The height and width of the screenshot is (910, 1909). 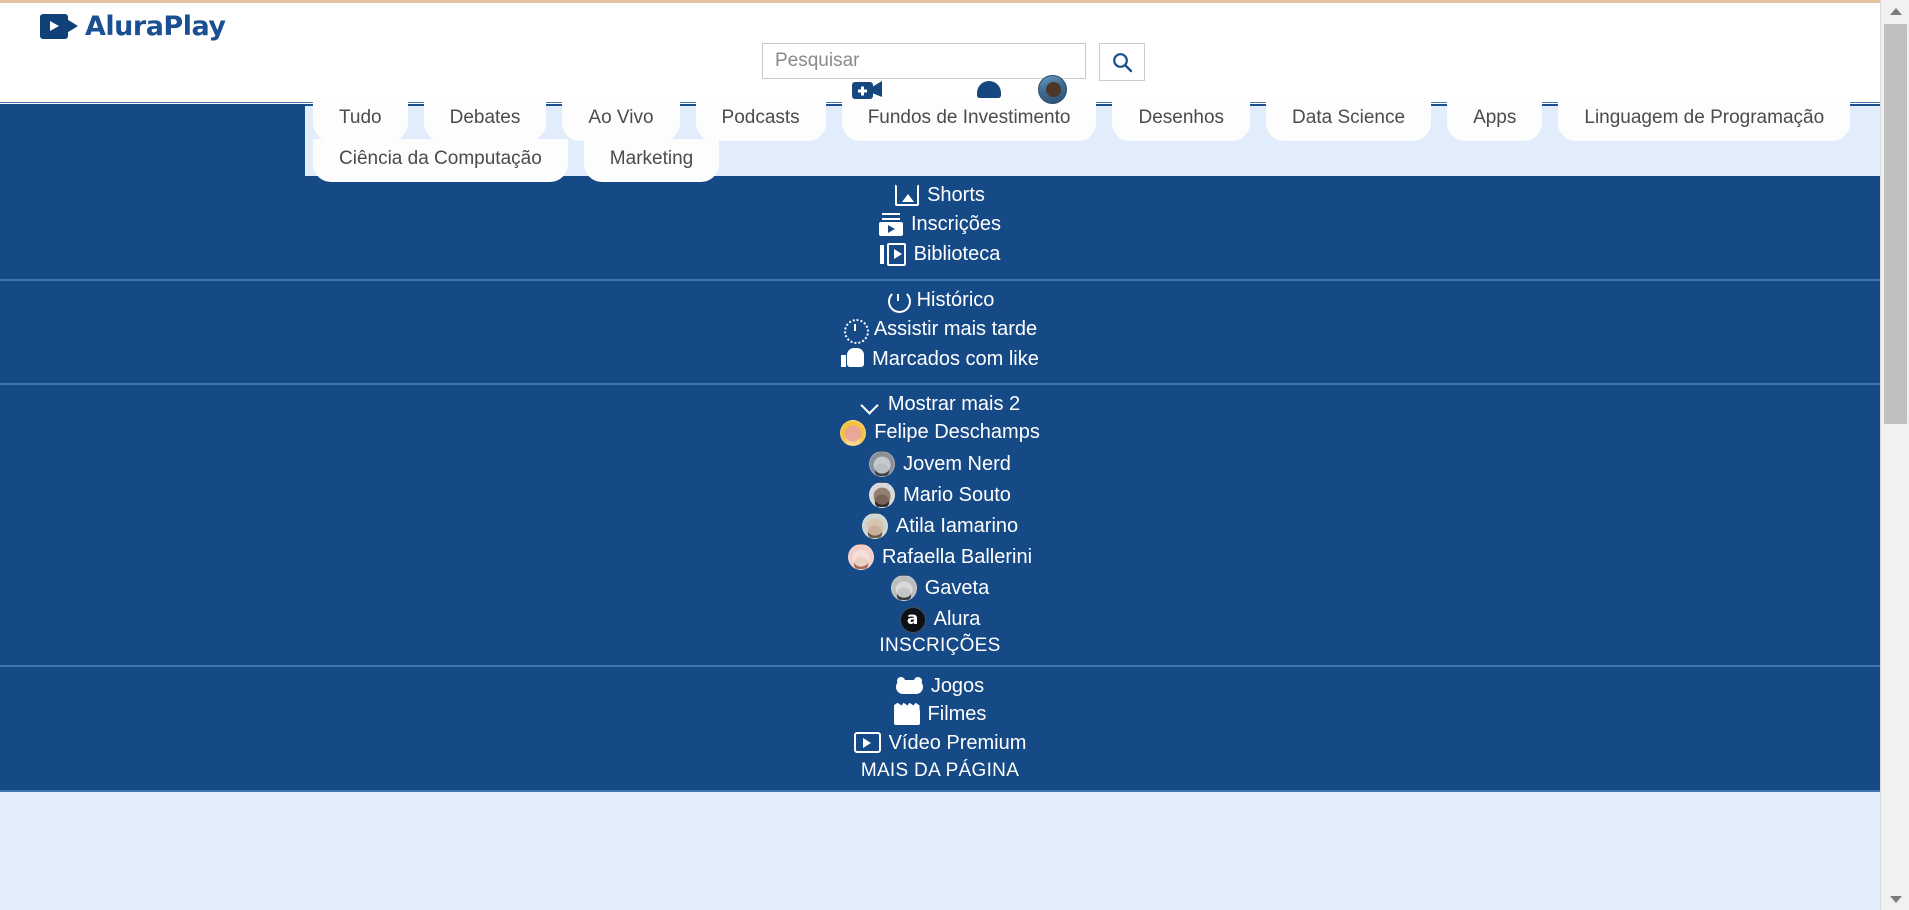 I want to click on brand-logo: AluraPlay, so click(x=133, y=26).